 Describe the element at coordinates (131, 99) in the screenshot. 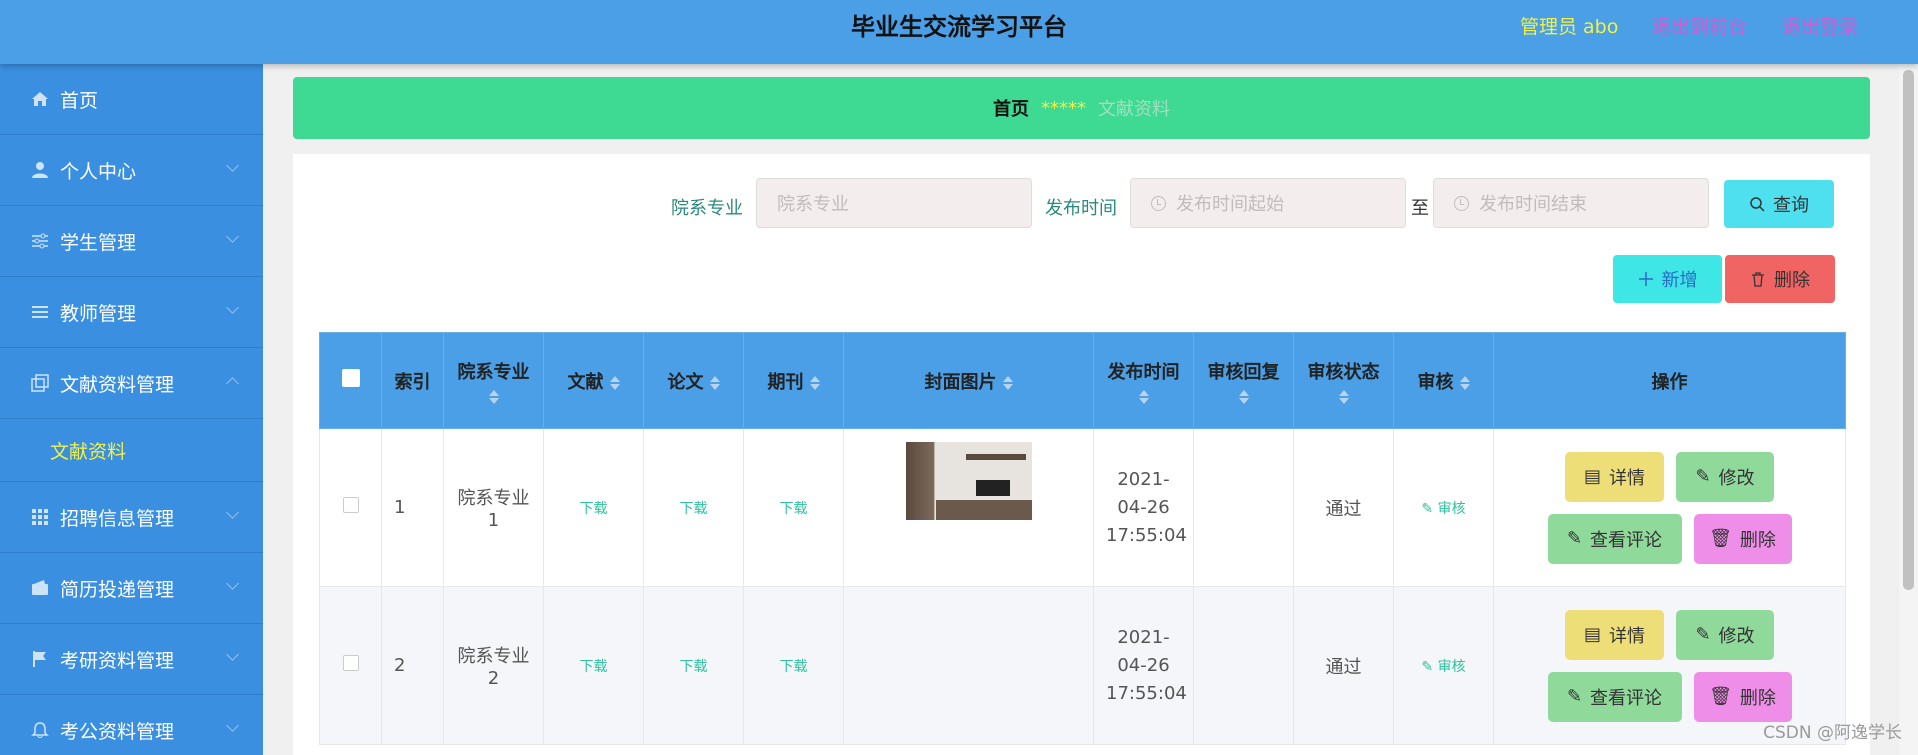

I see `sidebar-item-home: 首页` at that location.